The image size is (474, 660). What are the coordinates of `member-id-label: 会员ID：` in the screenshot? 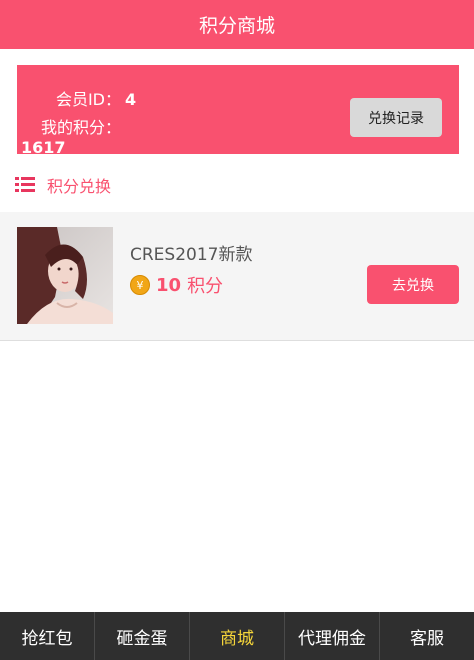 It's located at (88, 99).